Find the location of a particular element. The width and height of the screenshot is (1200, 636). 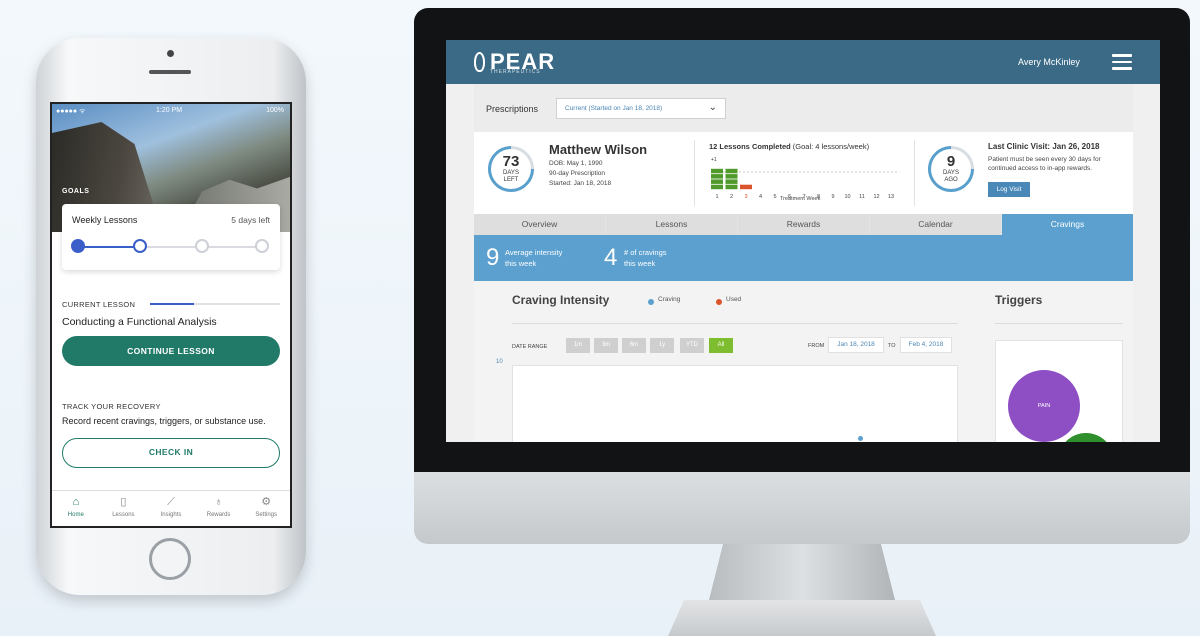

lesson-week-tick: 9 is located at coordinates (832, 197).